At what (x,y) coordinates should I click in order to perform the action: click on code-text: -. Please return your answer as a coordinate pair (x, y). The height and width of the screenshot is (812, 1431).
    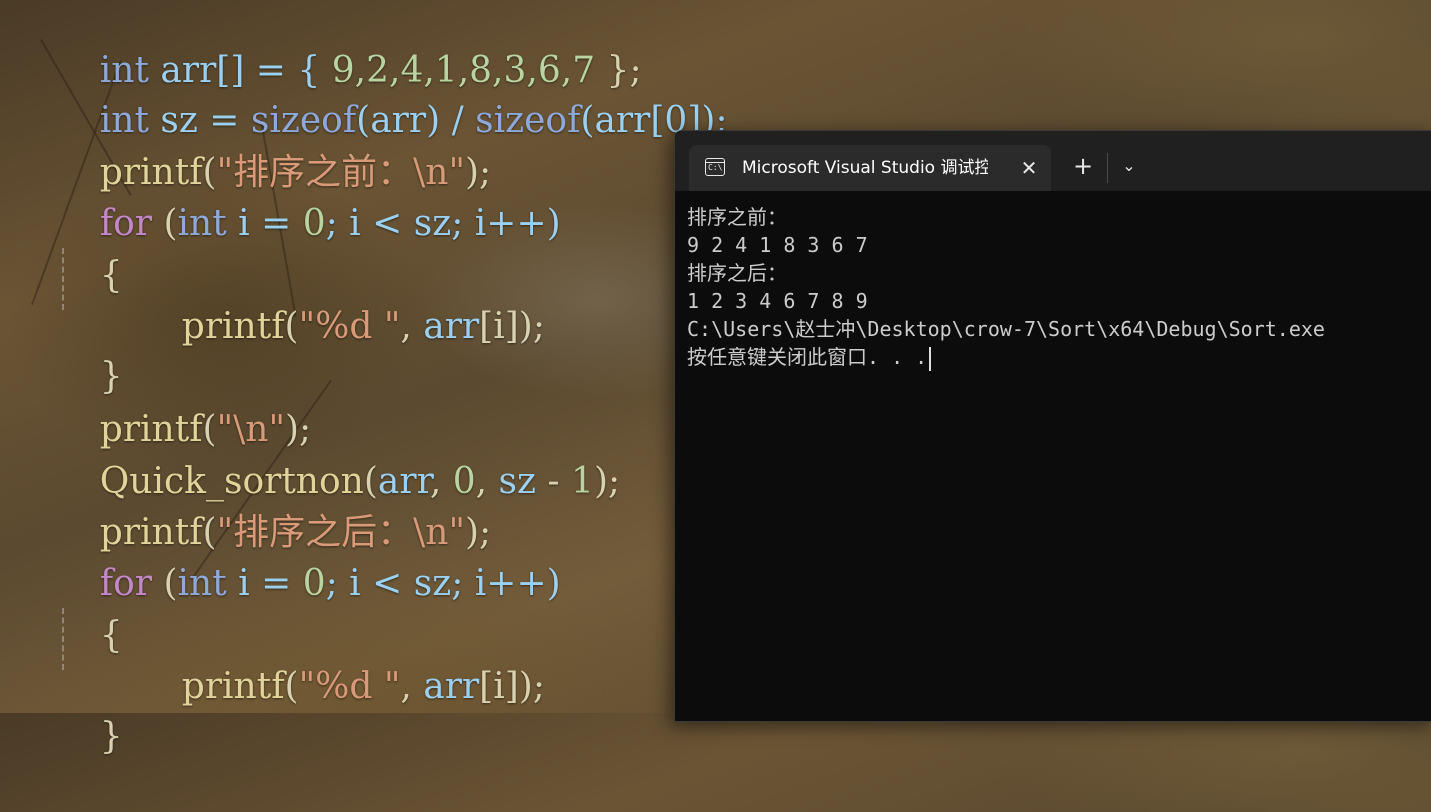
    Looking at the image, I should click on (553, 481).